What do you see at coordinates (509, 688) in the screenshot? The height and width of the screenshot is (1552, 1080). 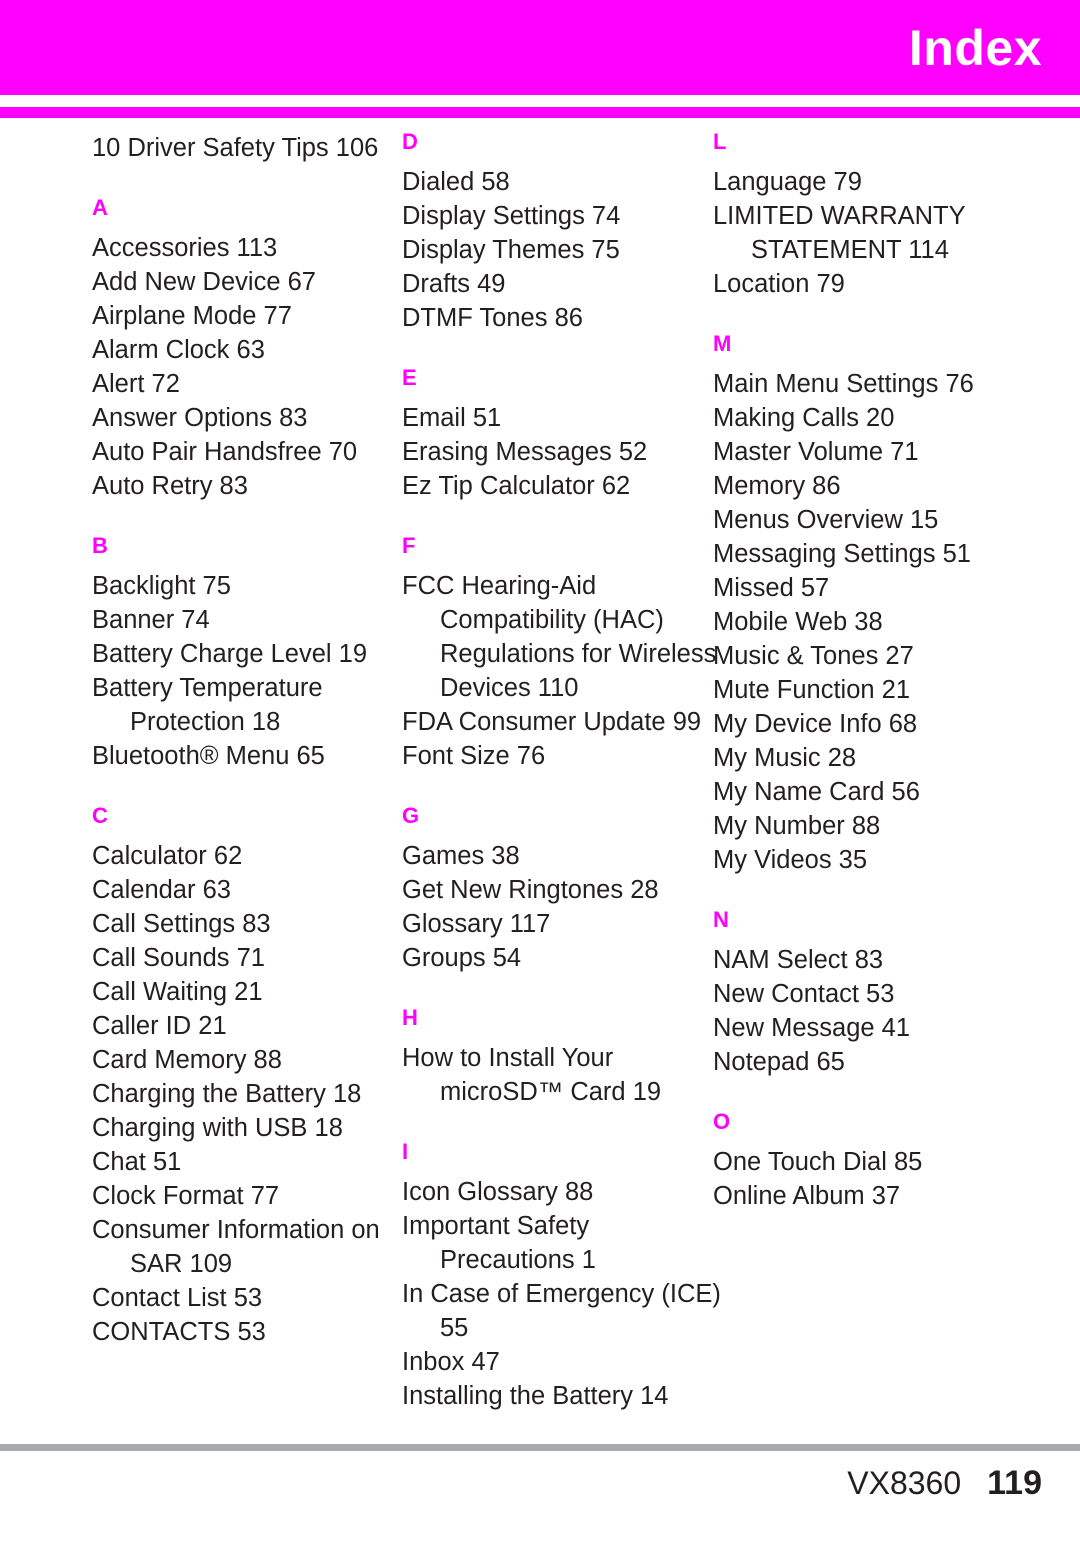 I see `index-entry-continuation: Devices 110` at bounding box center [509, 688].